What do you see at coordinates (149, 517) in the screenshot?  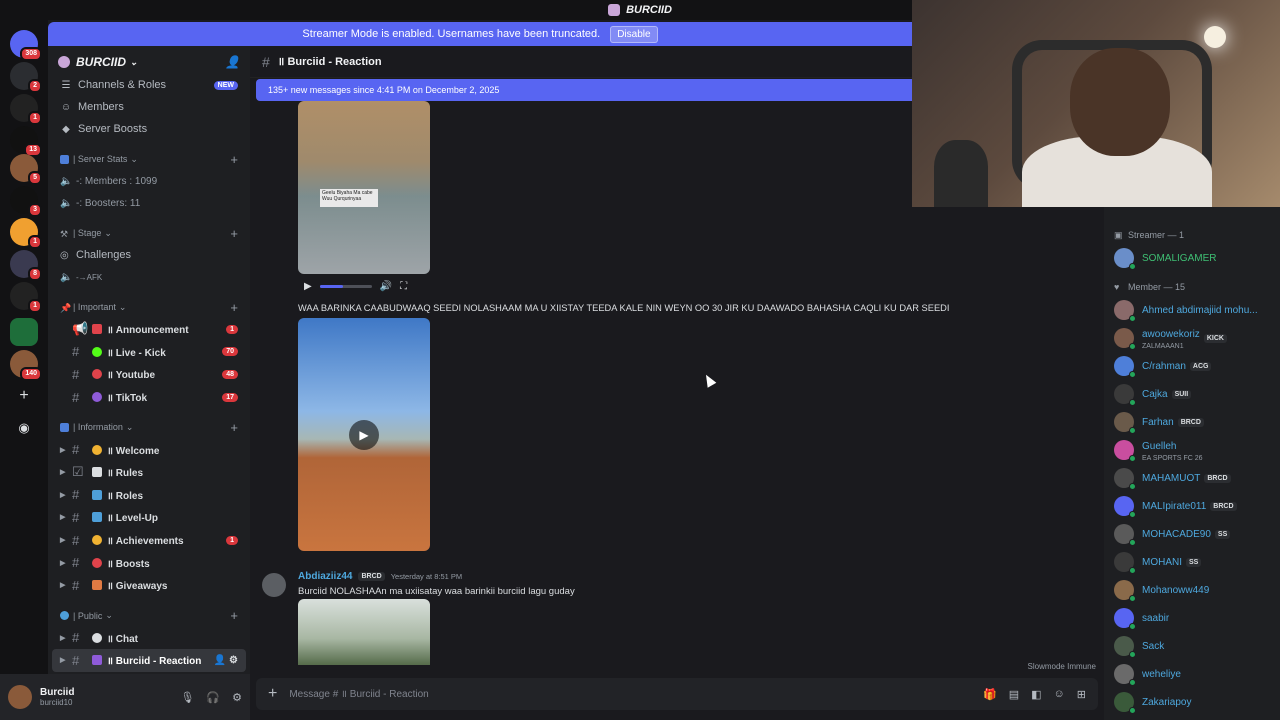 I see `channel-level-up: ▶ # ॥ Level-Up` at bounding box center [149, 517].